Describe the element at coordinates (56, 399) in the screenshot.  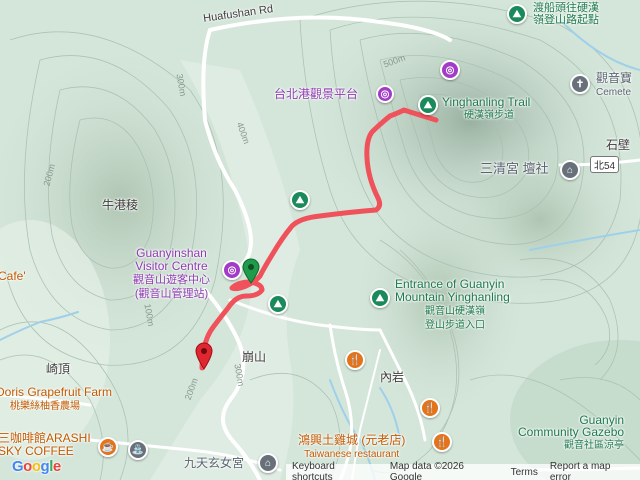
I see `poi-label-doris: Doris Grapefruit Farm 桃樂絲柚香農場` at that location.